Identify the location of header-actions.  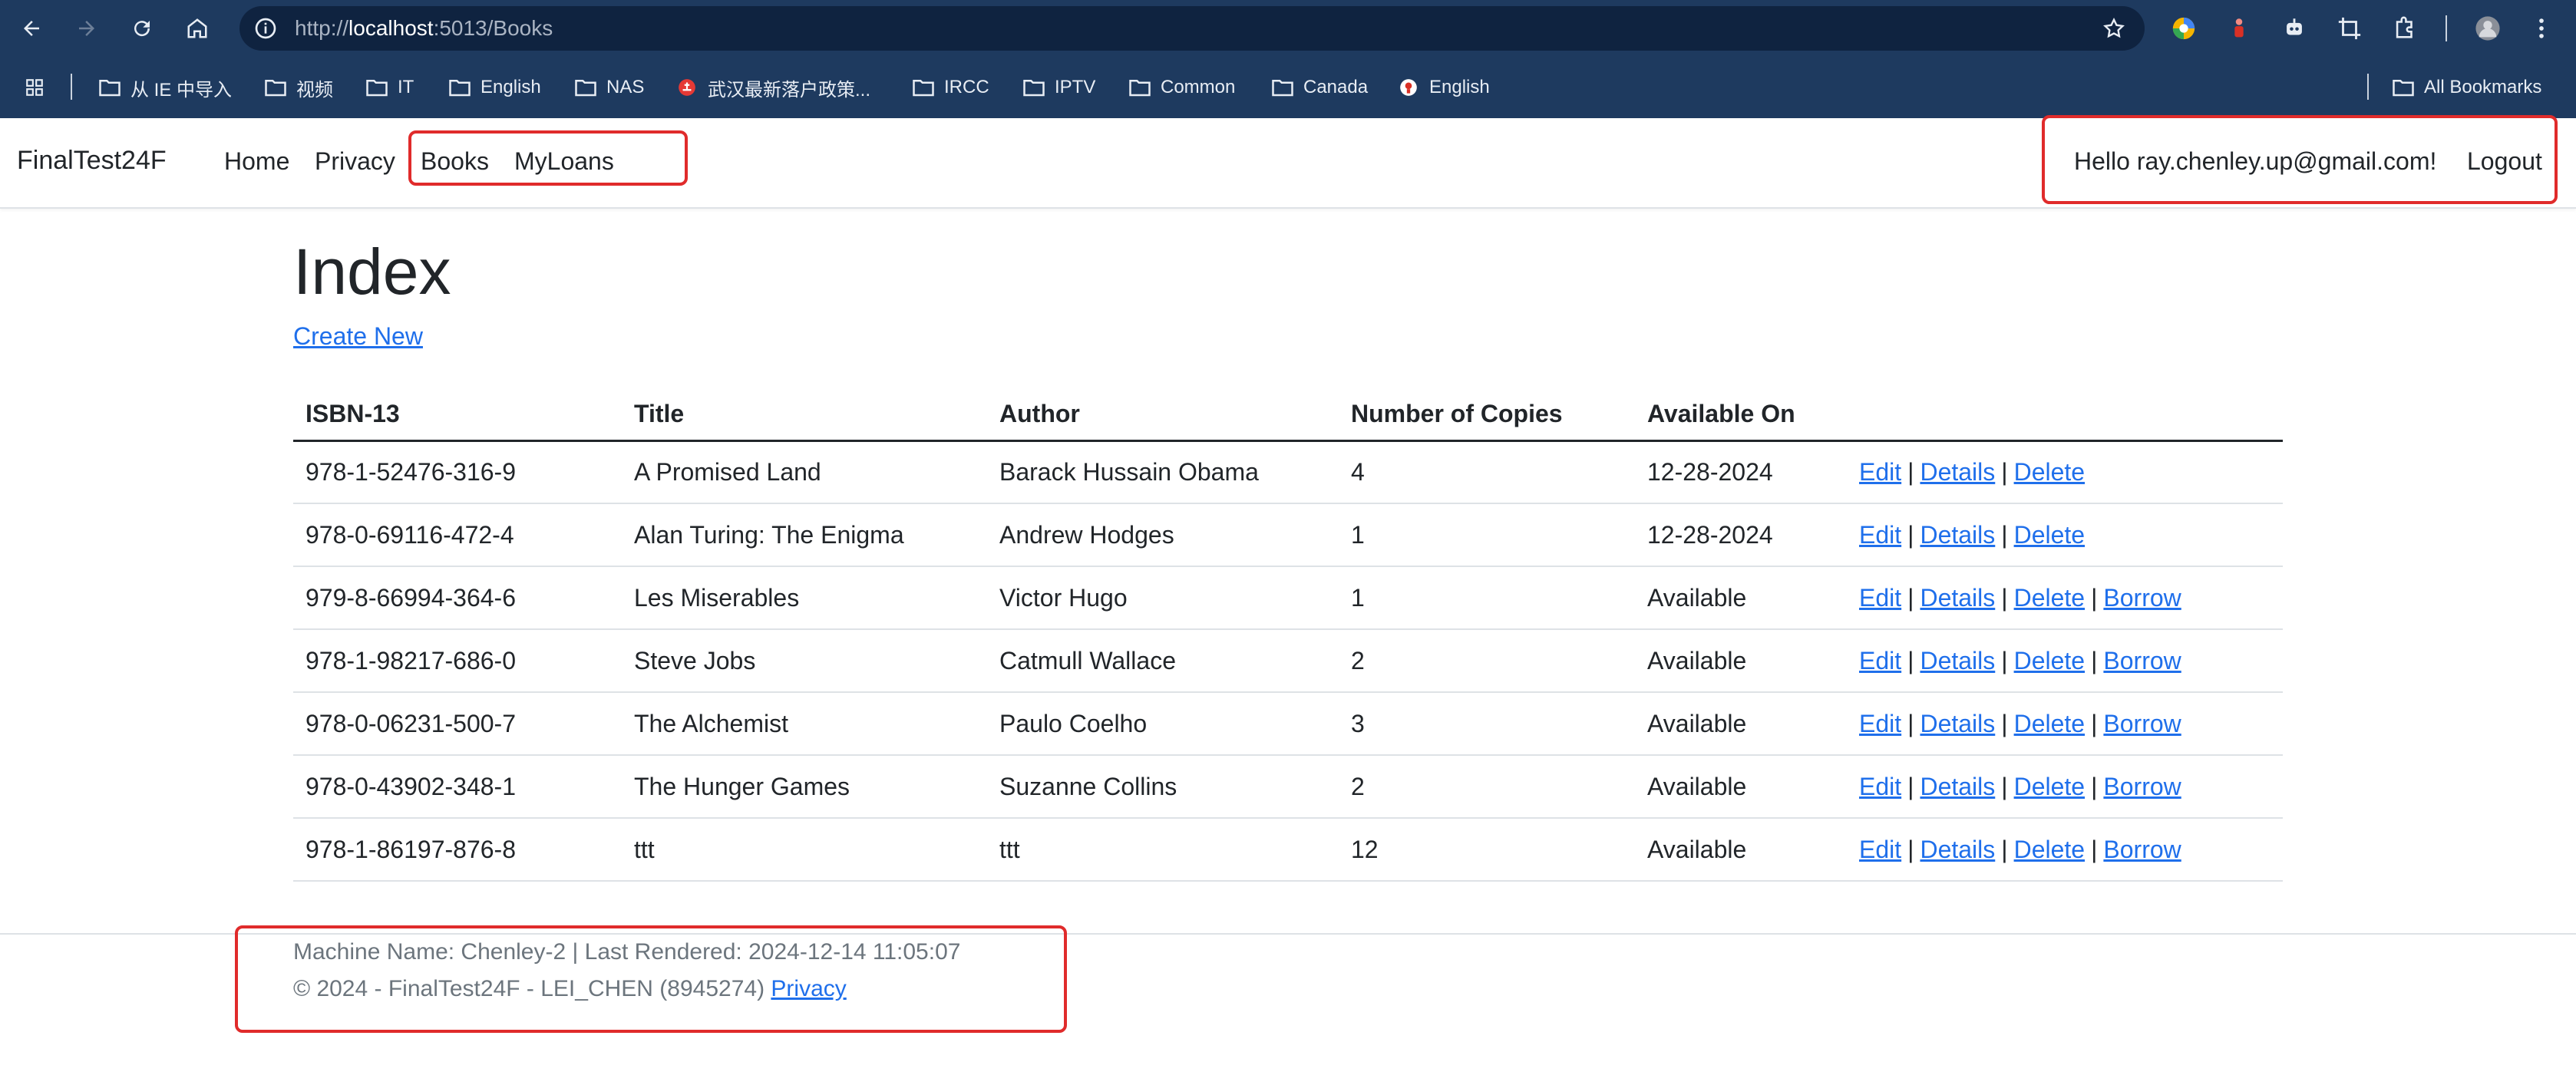
(2065, 415).